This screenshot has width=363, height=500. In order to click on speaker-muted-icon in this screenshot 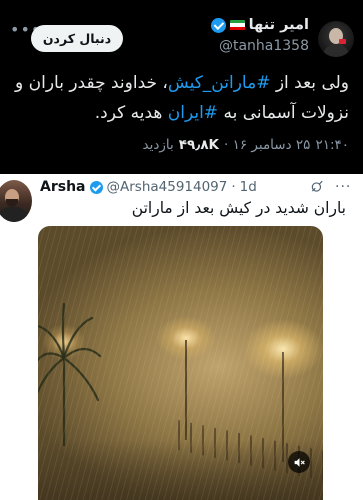, I will do `click(299, 462)`.